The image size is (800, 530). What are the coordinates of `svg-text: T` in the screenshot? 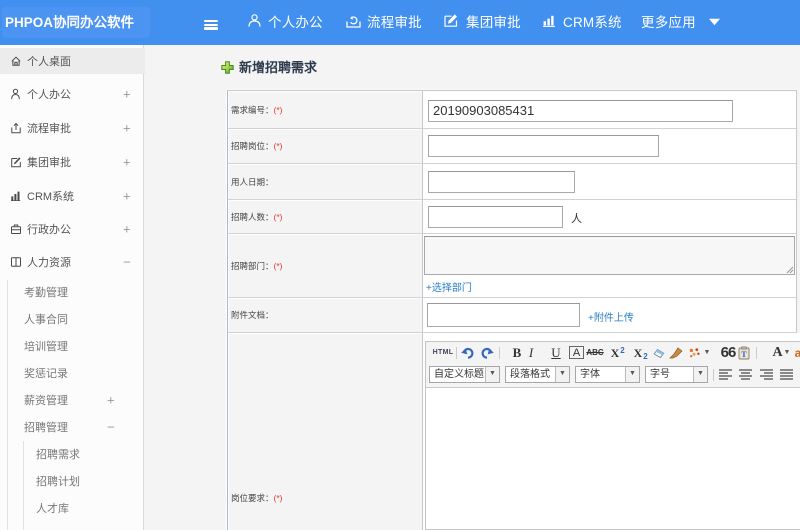 It's located at (744, 354).